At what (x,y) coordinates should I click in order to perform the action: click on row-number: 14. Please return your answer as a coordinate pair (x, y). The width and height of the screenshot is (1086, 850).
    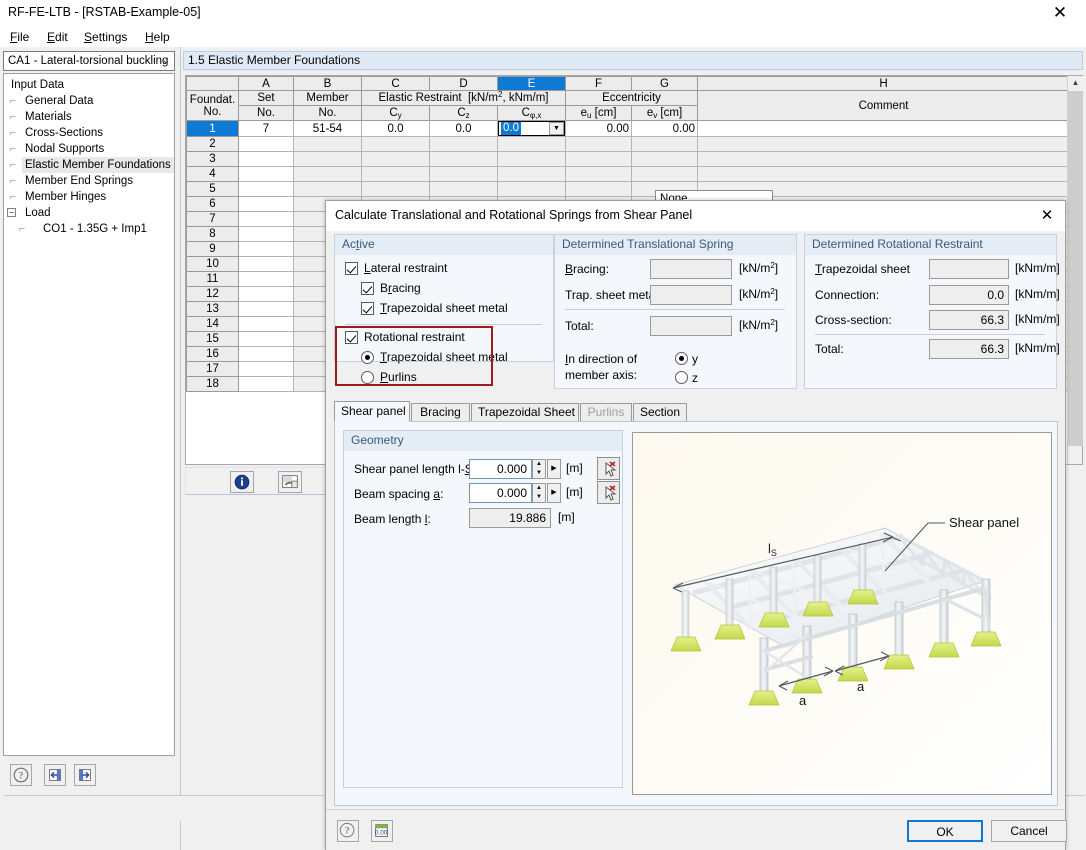
    Looking at the image, I should click on (212, 324).